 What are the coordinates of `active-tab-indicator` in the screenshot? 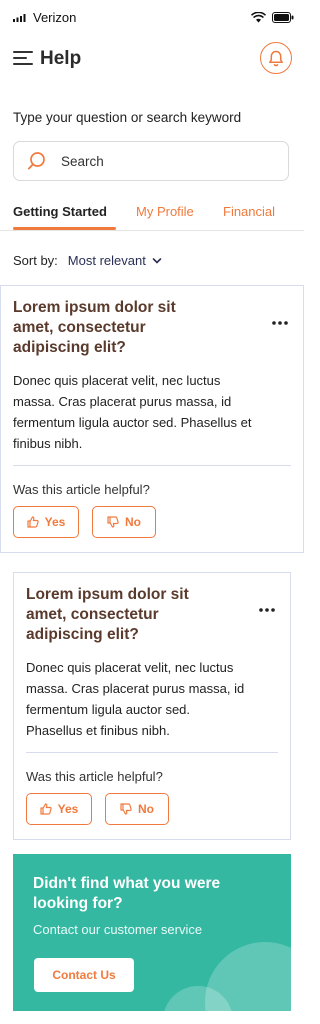 It's located at (64, 228).